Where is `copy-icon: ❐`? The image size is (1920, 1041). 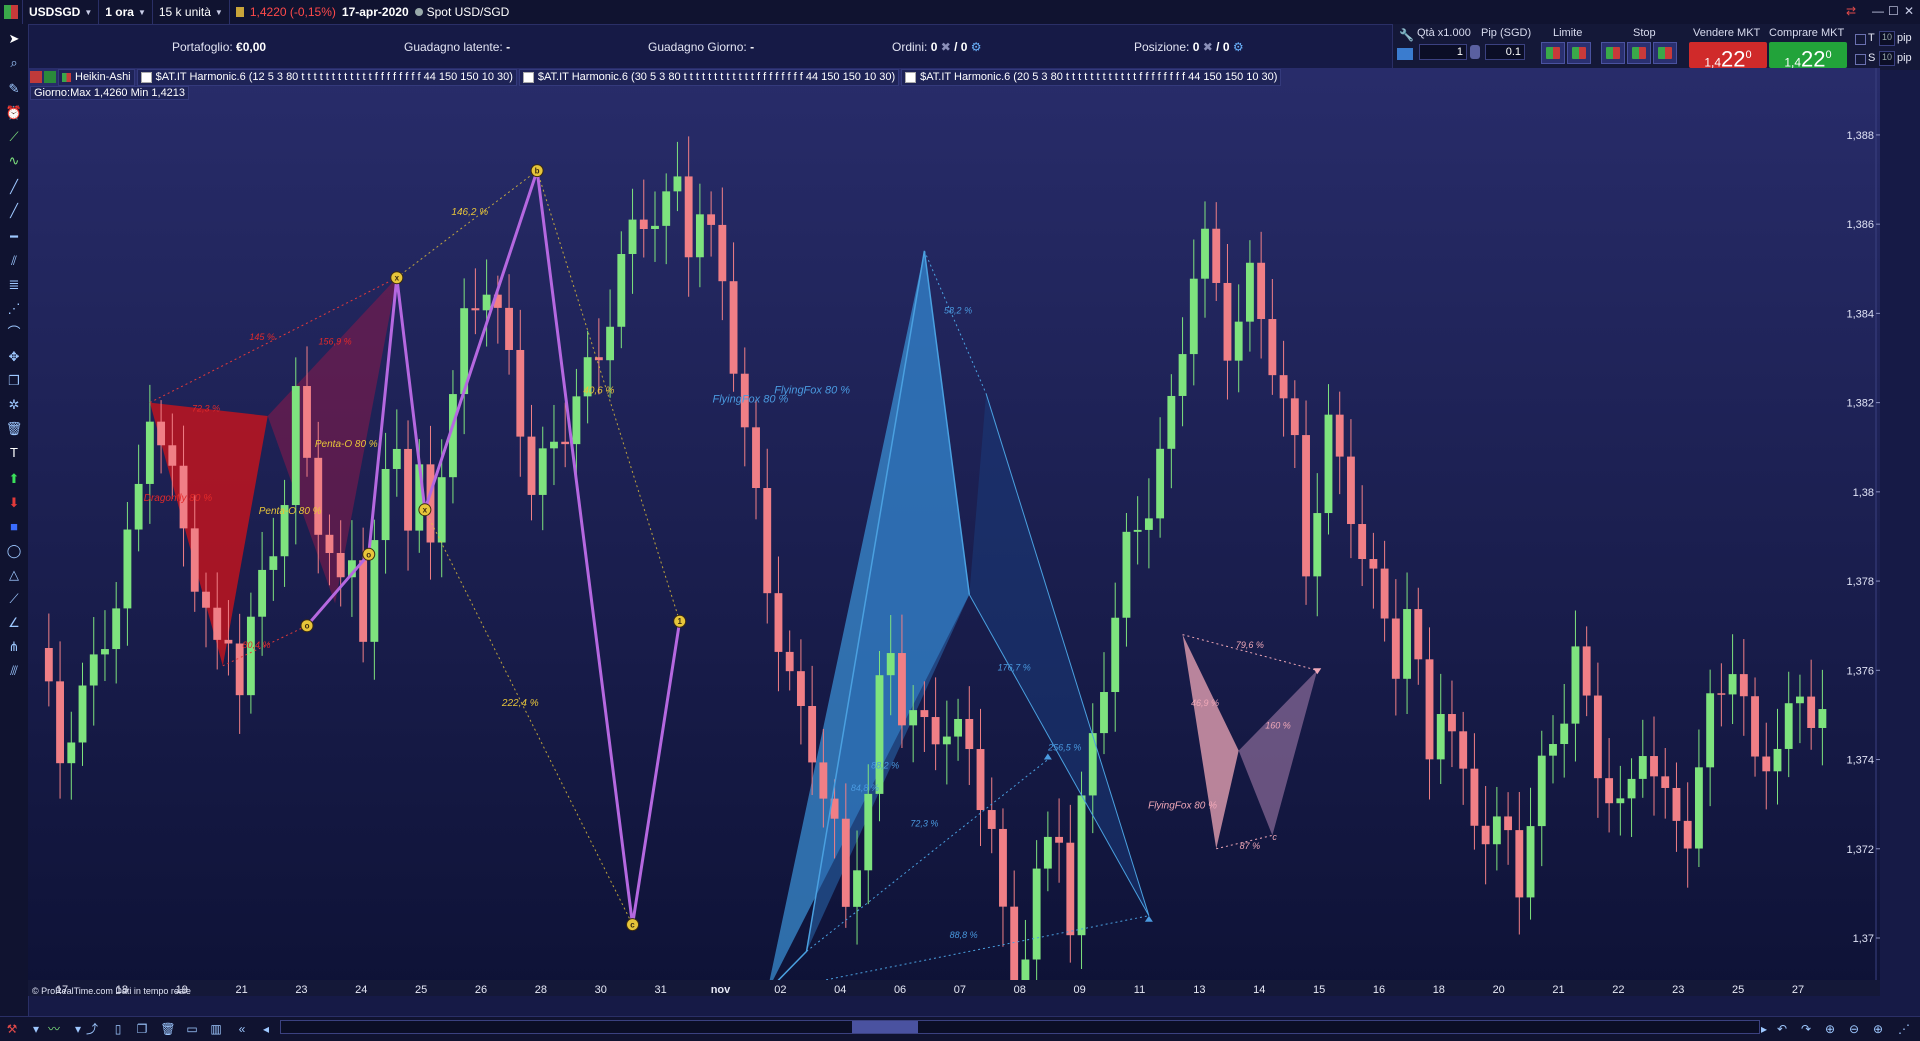 copy-icon: ❐ is located at coordinates (14, 381).